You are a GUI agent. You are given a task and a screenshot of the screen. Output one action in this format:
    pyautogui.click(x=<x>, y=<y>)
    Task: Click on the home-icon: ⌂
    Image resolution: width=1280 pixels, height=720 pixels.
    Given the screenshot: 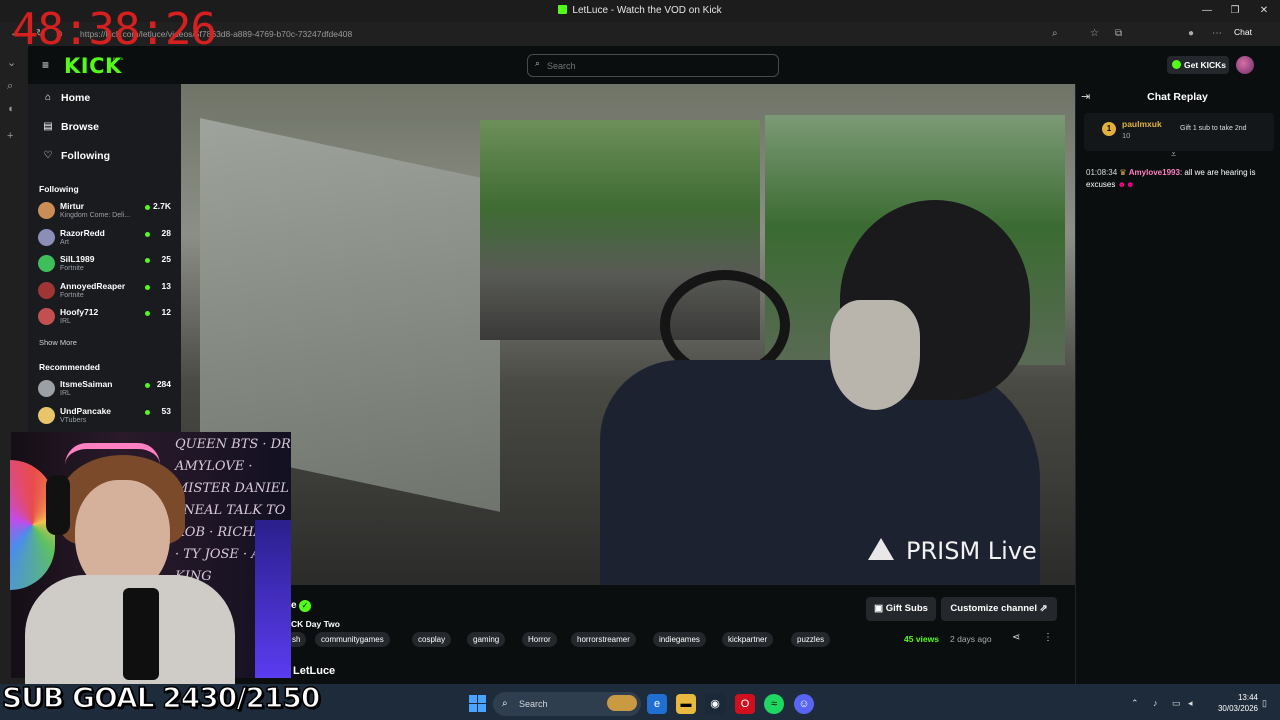 What is the action you would take?
    pyautogui.click(x=48, y=97)
    